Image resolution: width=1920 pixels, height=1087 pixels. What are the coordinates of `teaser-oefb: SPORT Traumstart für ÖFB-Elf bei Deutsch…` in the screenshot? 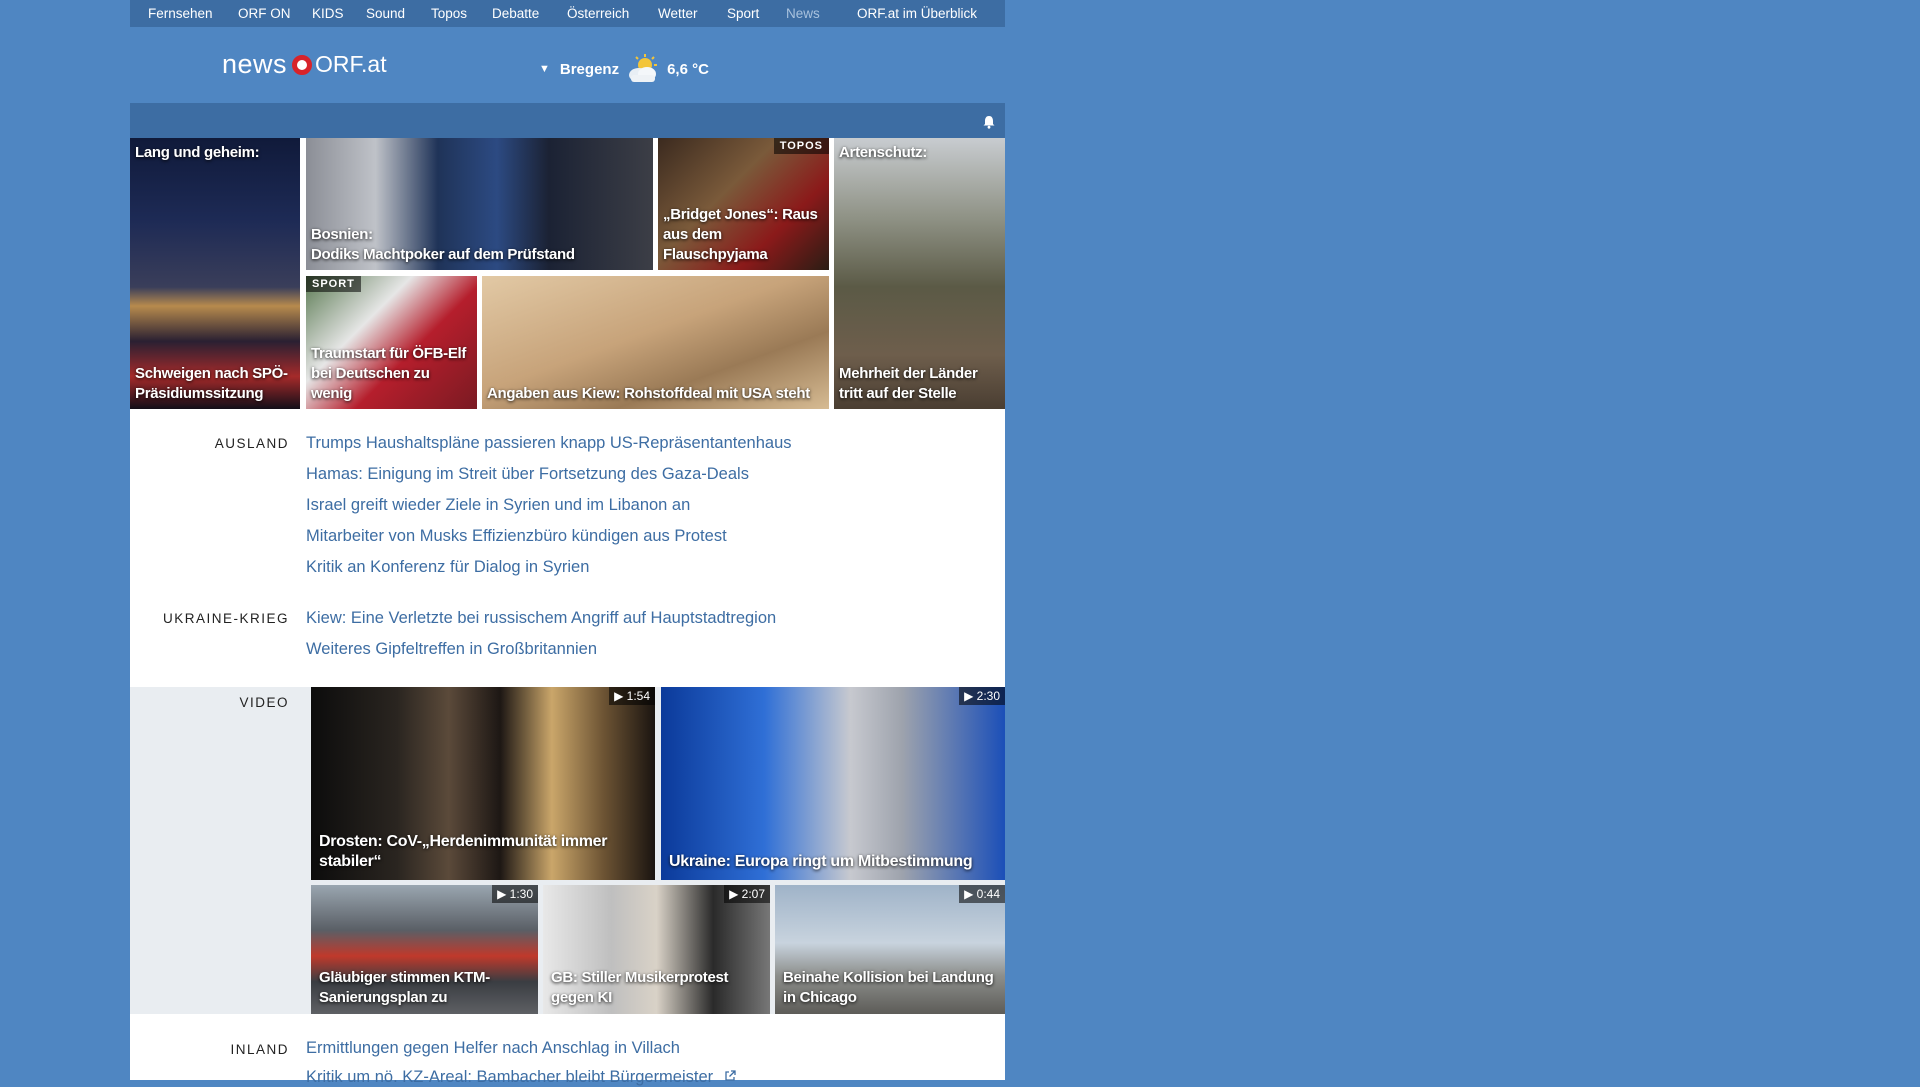 It's located at (391, 342).